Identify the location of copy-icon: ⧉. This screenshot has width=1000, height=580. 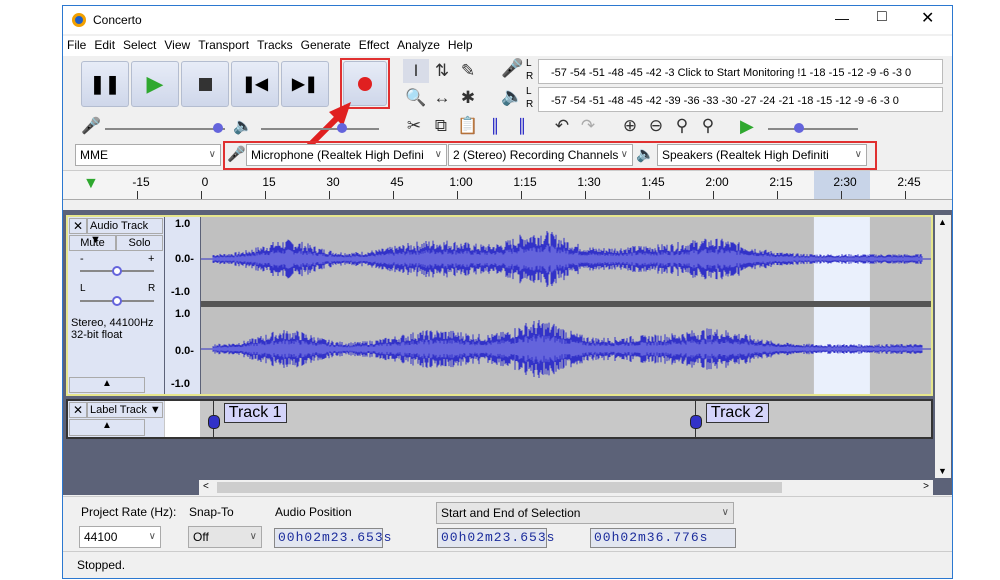
(441, 126).